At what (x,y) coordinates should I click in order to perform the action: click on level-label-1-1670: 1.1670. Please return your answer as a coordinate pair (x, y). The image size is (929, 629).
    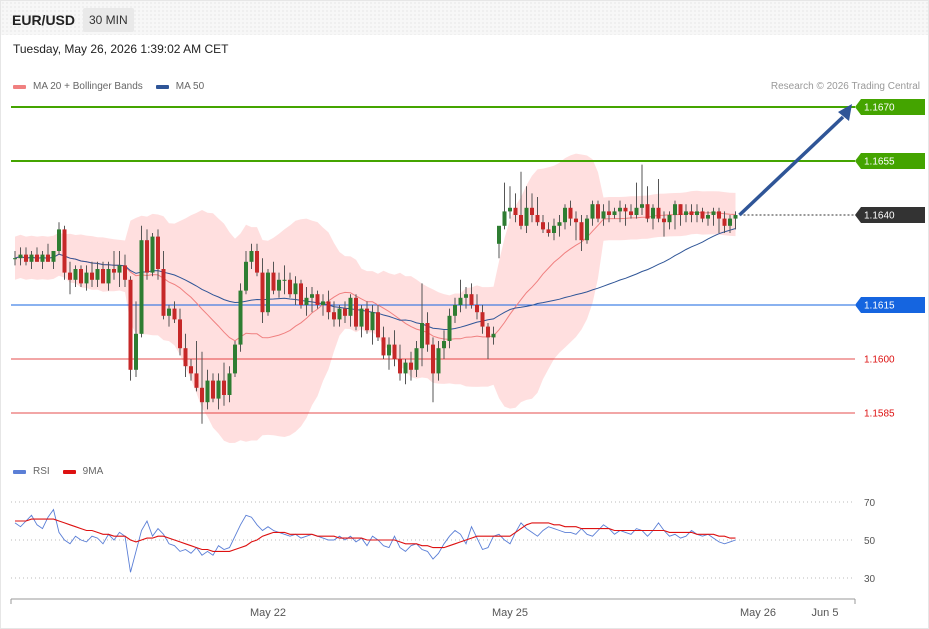
    Looking at the image, I should click on (879, 108).